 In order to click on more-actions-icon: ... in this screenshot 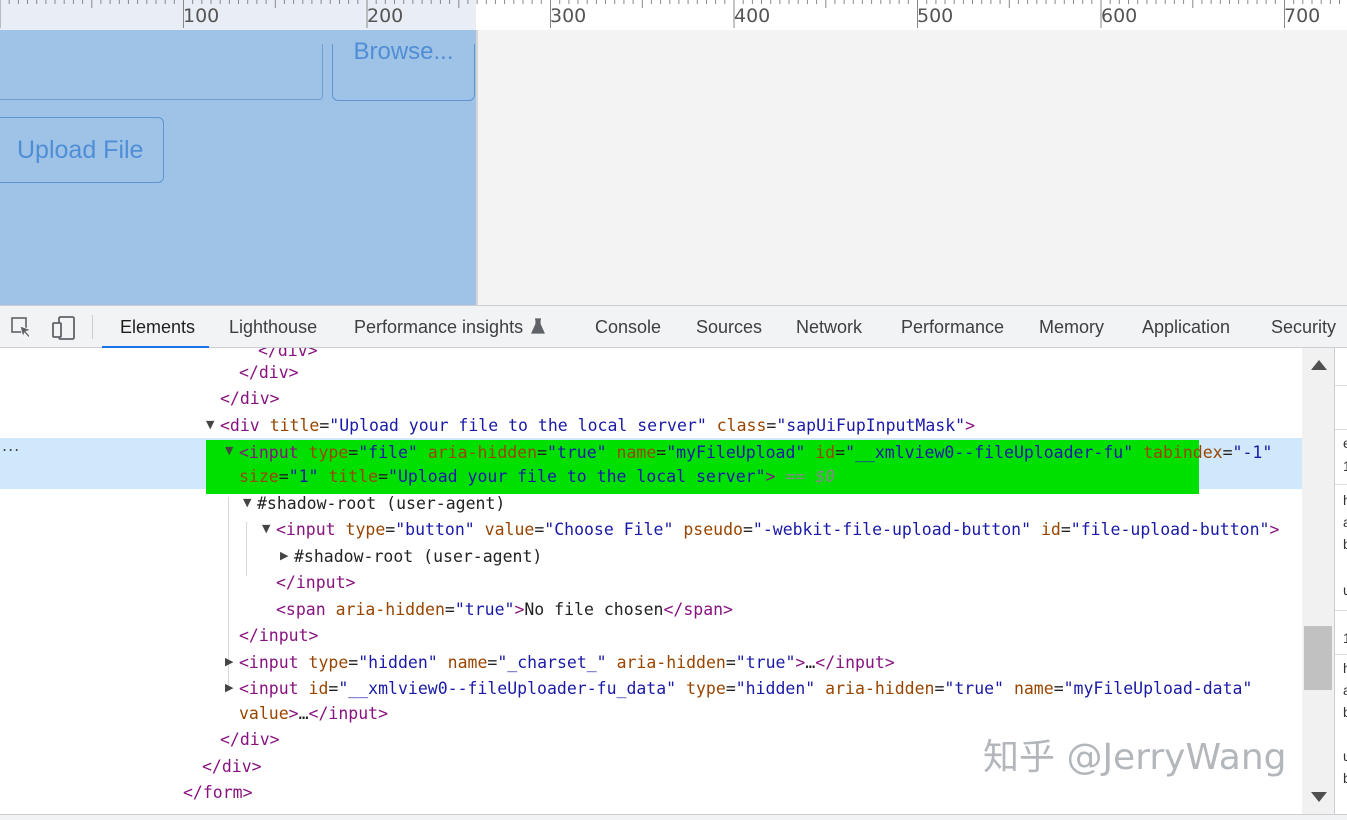, I will do `click(11, 445)`.